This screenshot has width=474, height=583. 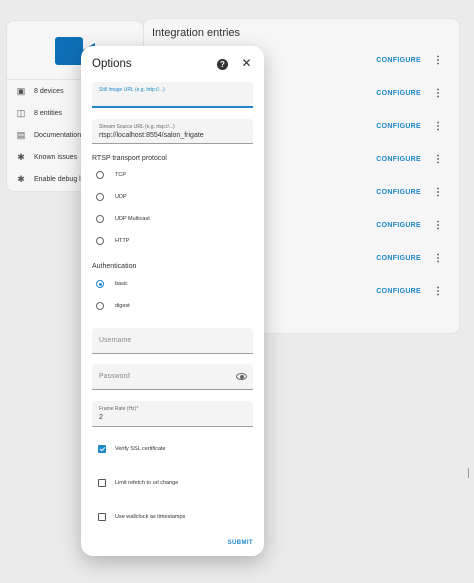 I want to click on radio-label: basic, so click(x=121, y=284).